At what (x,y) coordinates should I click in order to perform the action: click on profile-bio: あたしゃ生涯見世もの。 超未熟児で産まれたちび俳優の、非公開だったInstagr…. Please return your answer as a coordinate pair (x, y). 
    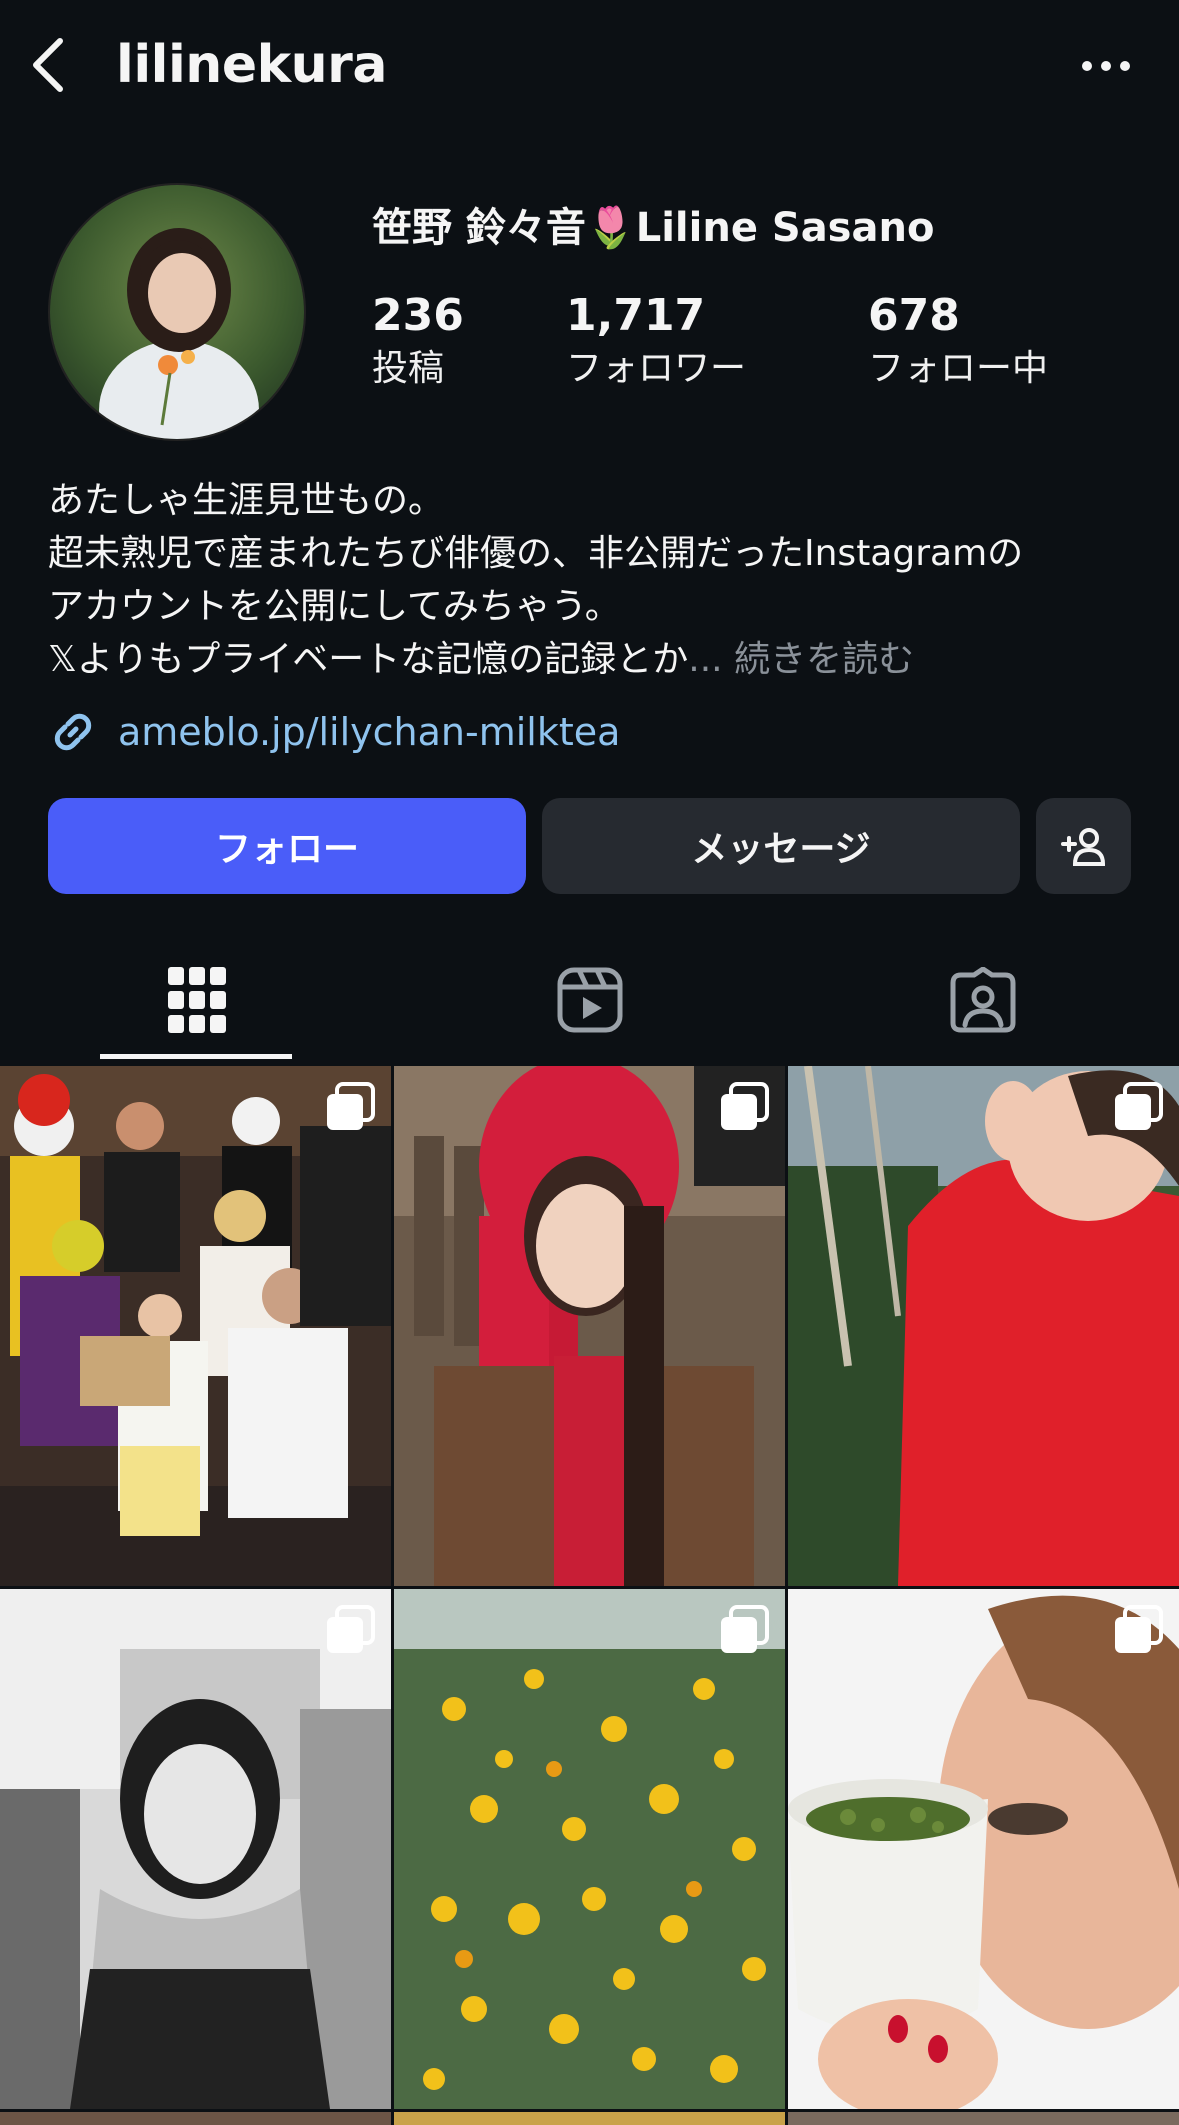
    Looking at the image, I should click on (598, 580).